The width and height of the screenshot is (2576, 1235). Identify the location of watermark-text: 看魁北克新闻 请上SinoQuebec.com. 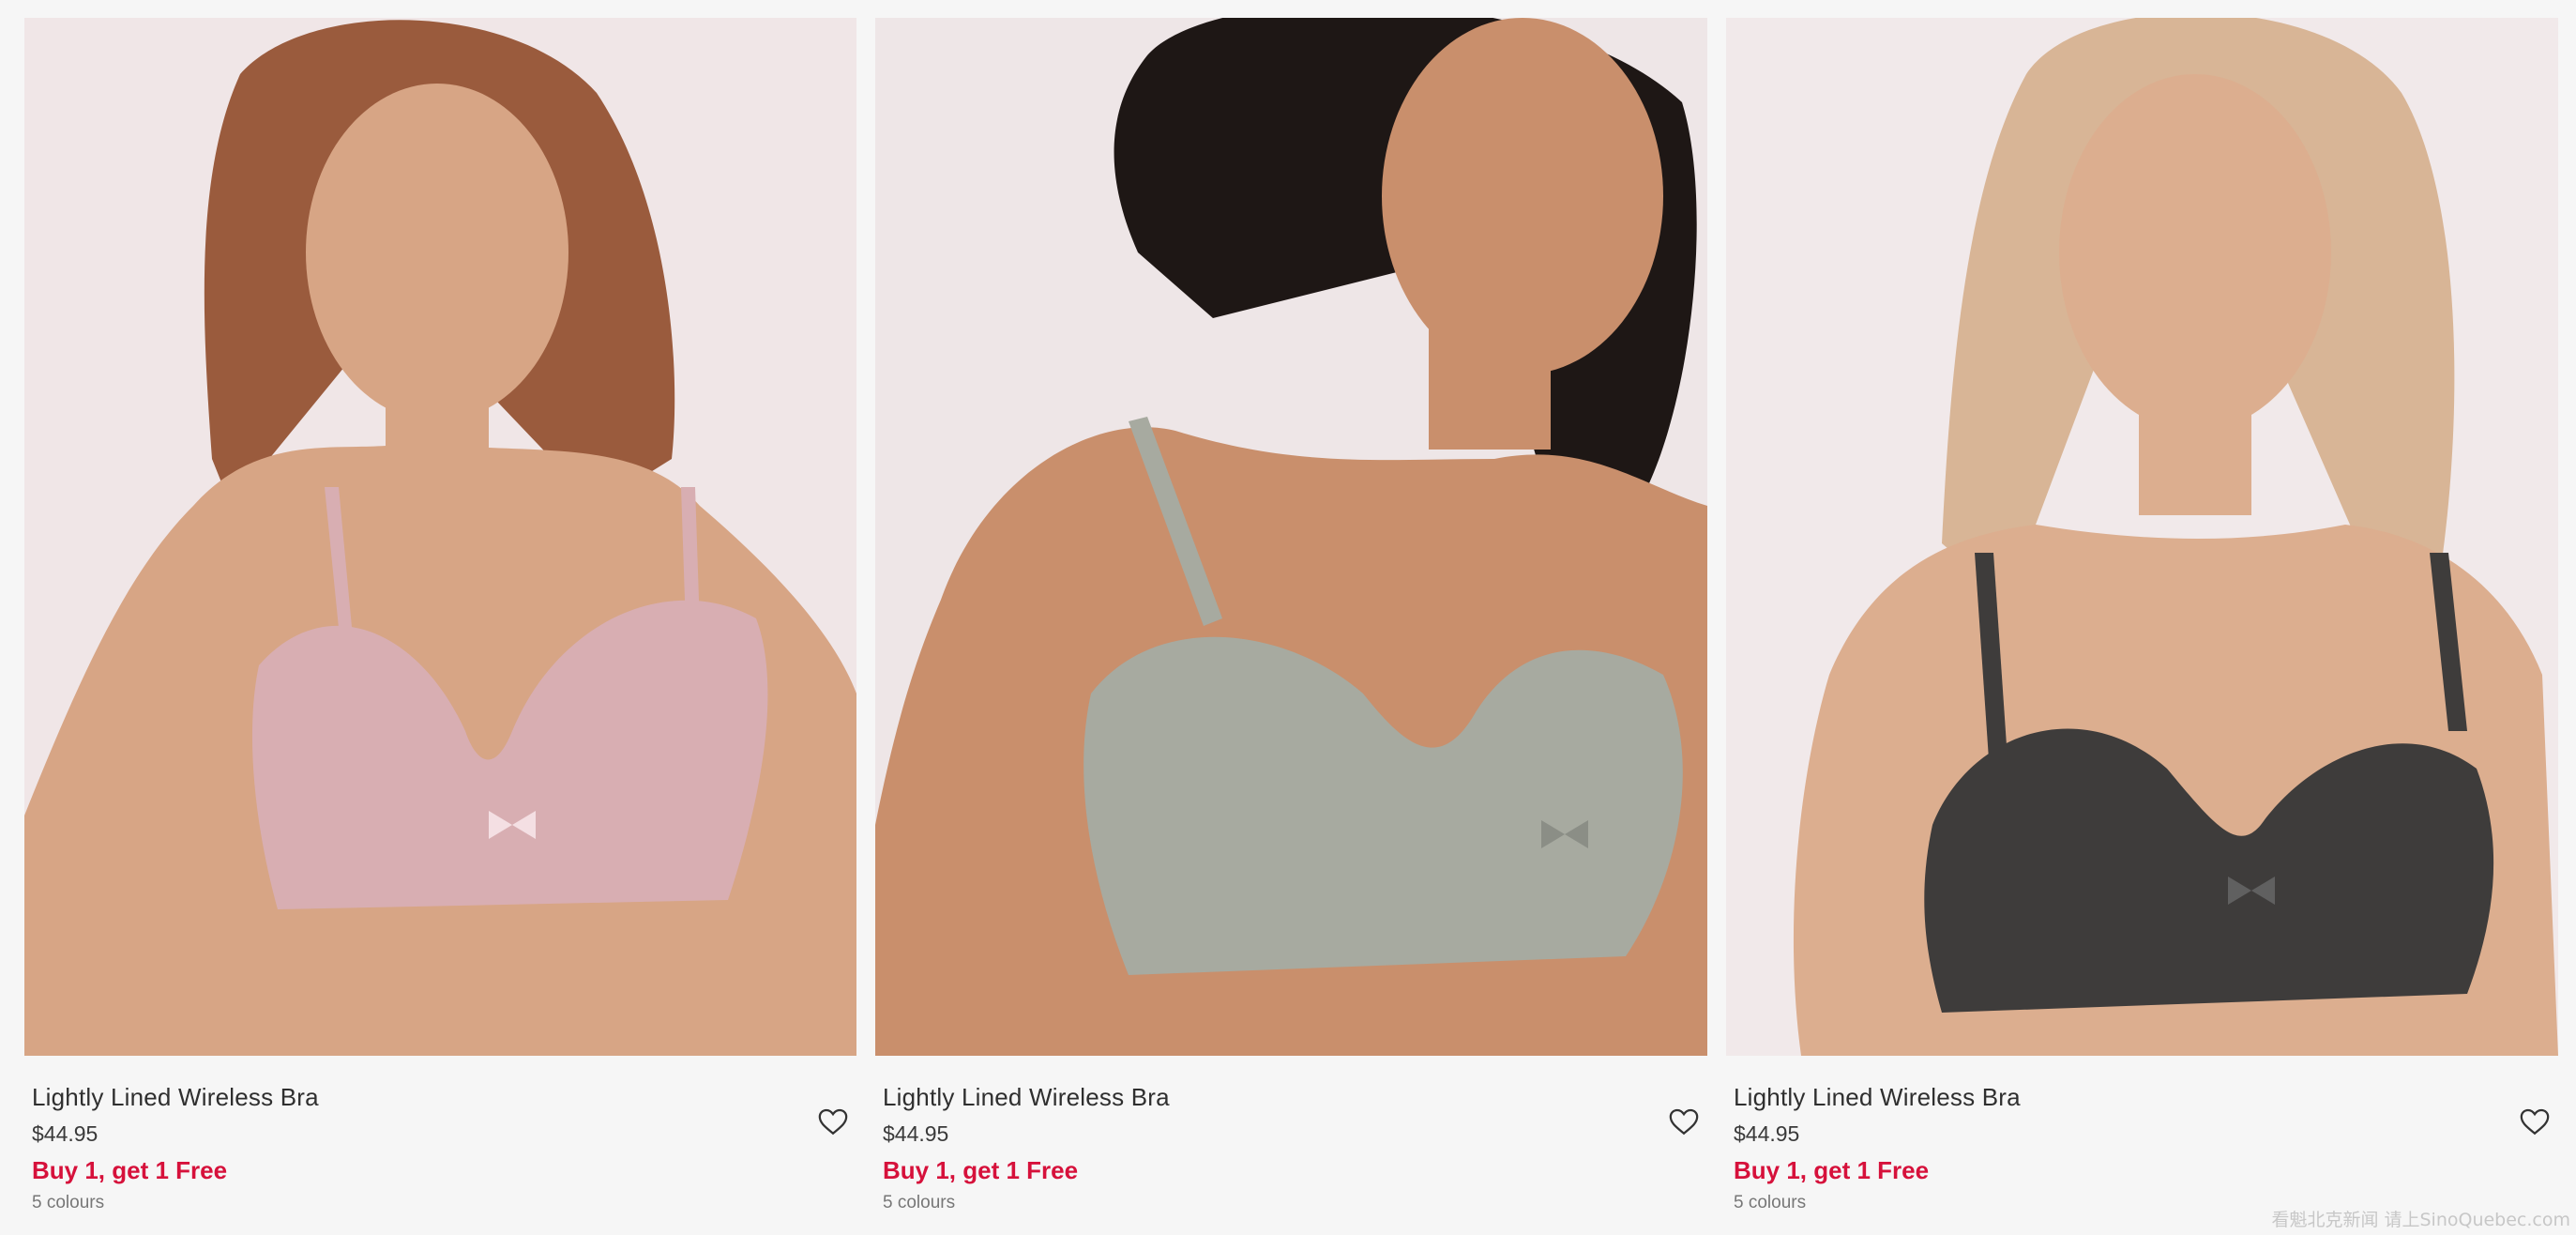
(2420, 1220).